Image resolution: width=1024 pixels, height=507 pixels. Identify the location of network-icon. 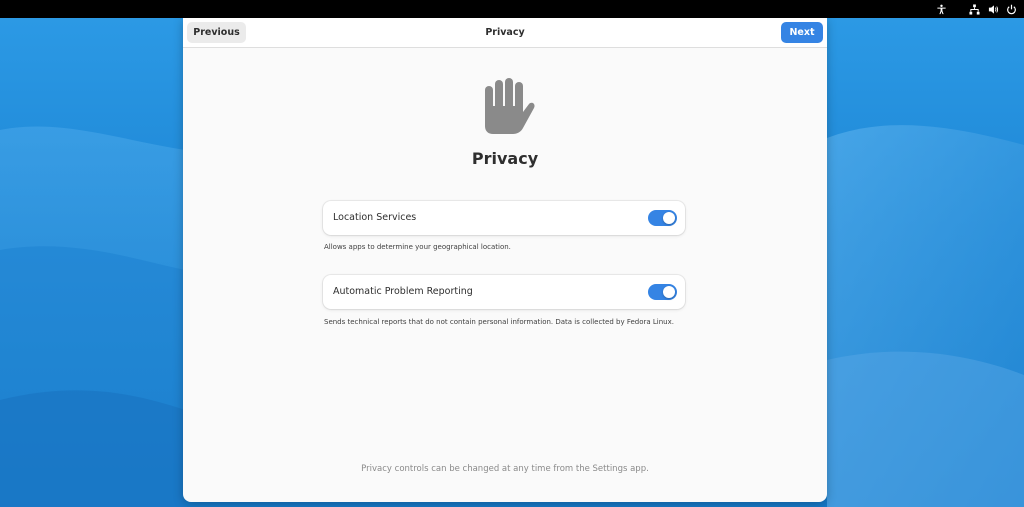
(974, 9).